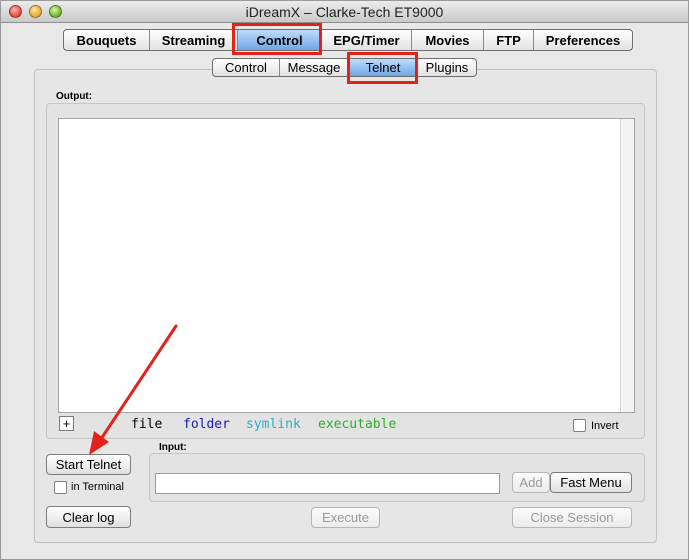 This screenshot has height=560, width=689. What do you see at coordinates (133, 389) in the screenshot?
I see `annotation-arrow` at bounding box center [133, 389].